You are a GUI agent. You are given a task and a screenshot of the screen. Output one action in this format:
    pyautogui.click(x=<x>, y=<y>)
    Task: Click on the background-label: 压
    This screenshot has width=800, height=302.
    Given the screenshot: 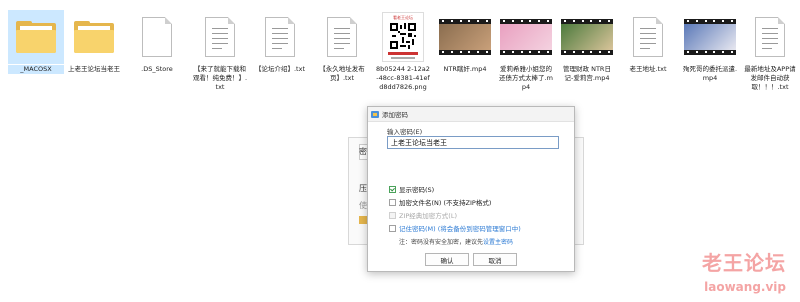 What is the action you would take?
    pyautogui.click(x=363, y=188)
    